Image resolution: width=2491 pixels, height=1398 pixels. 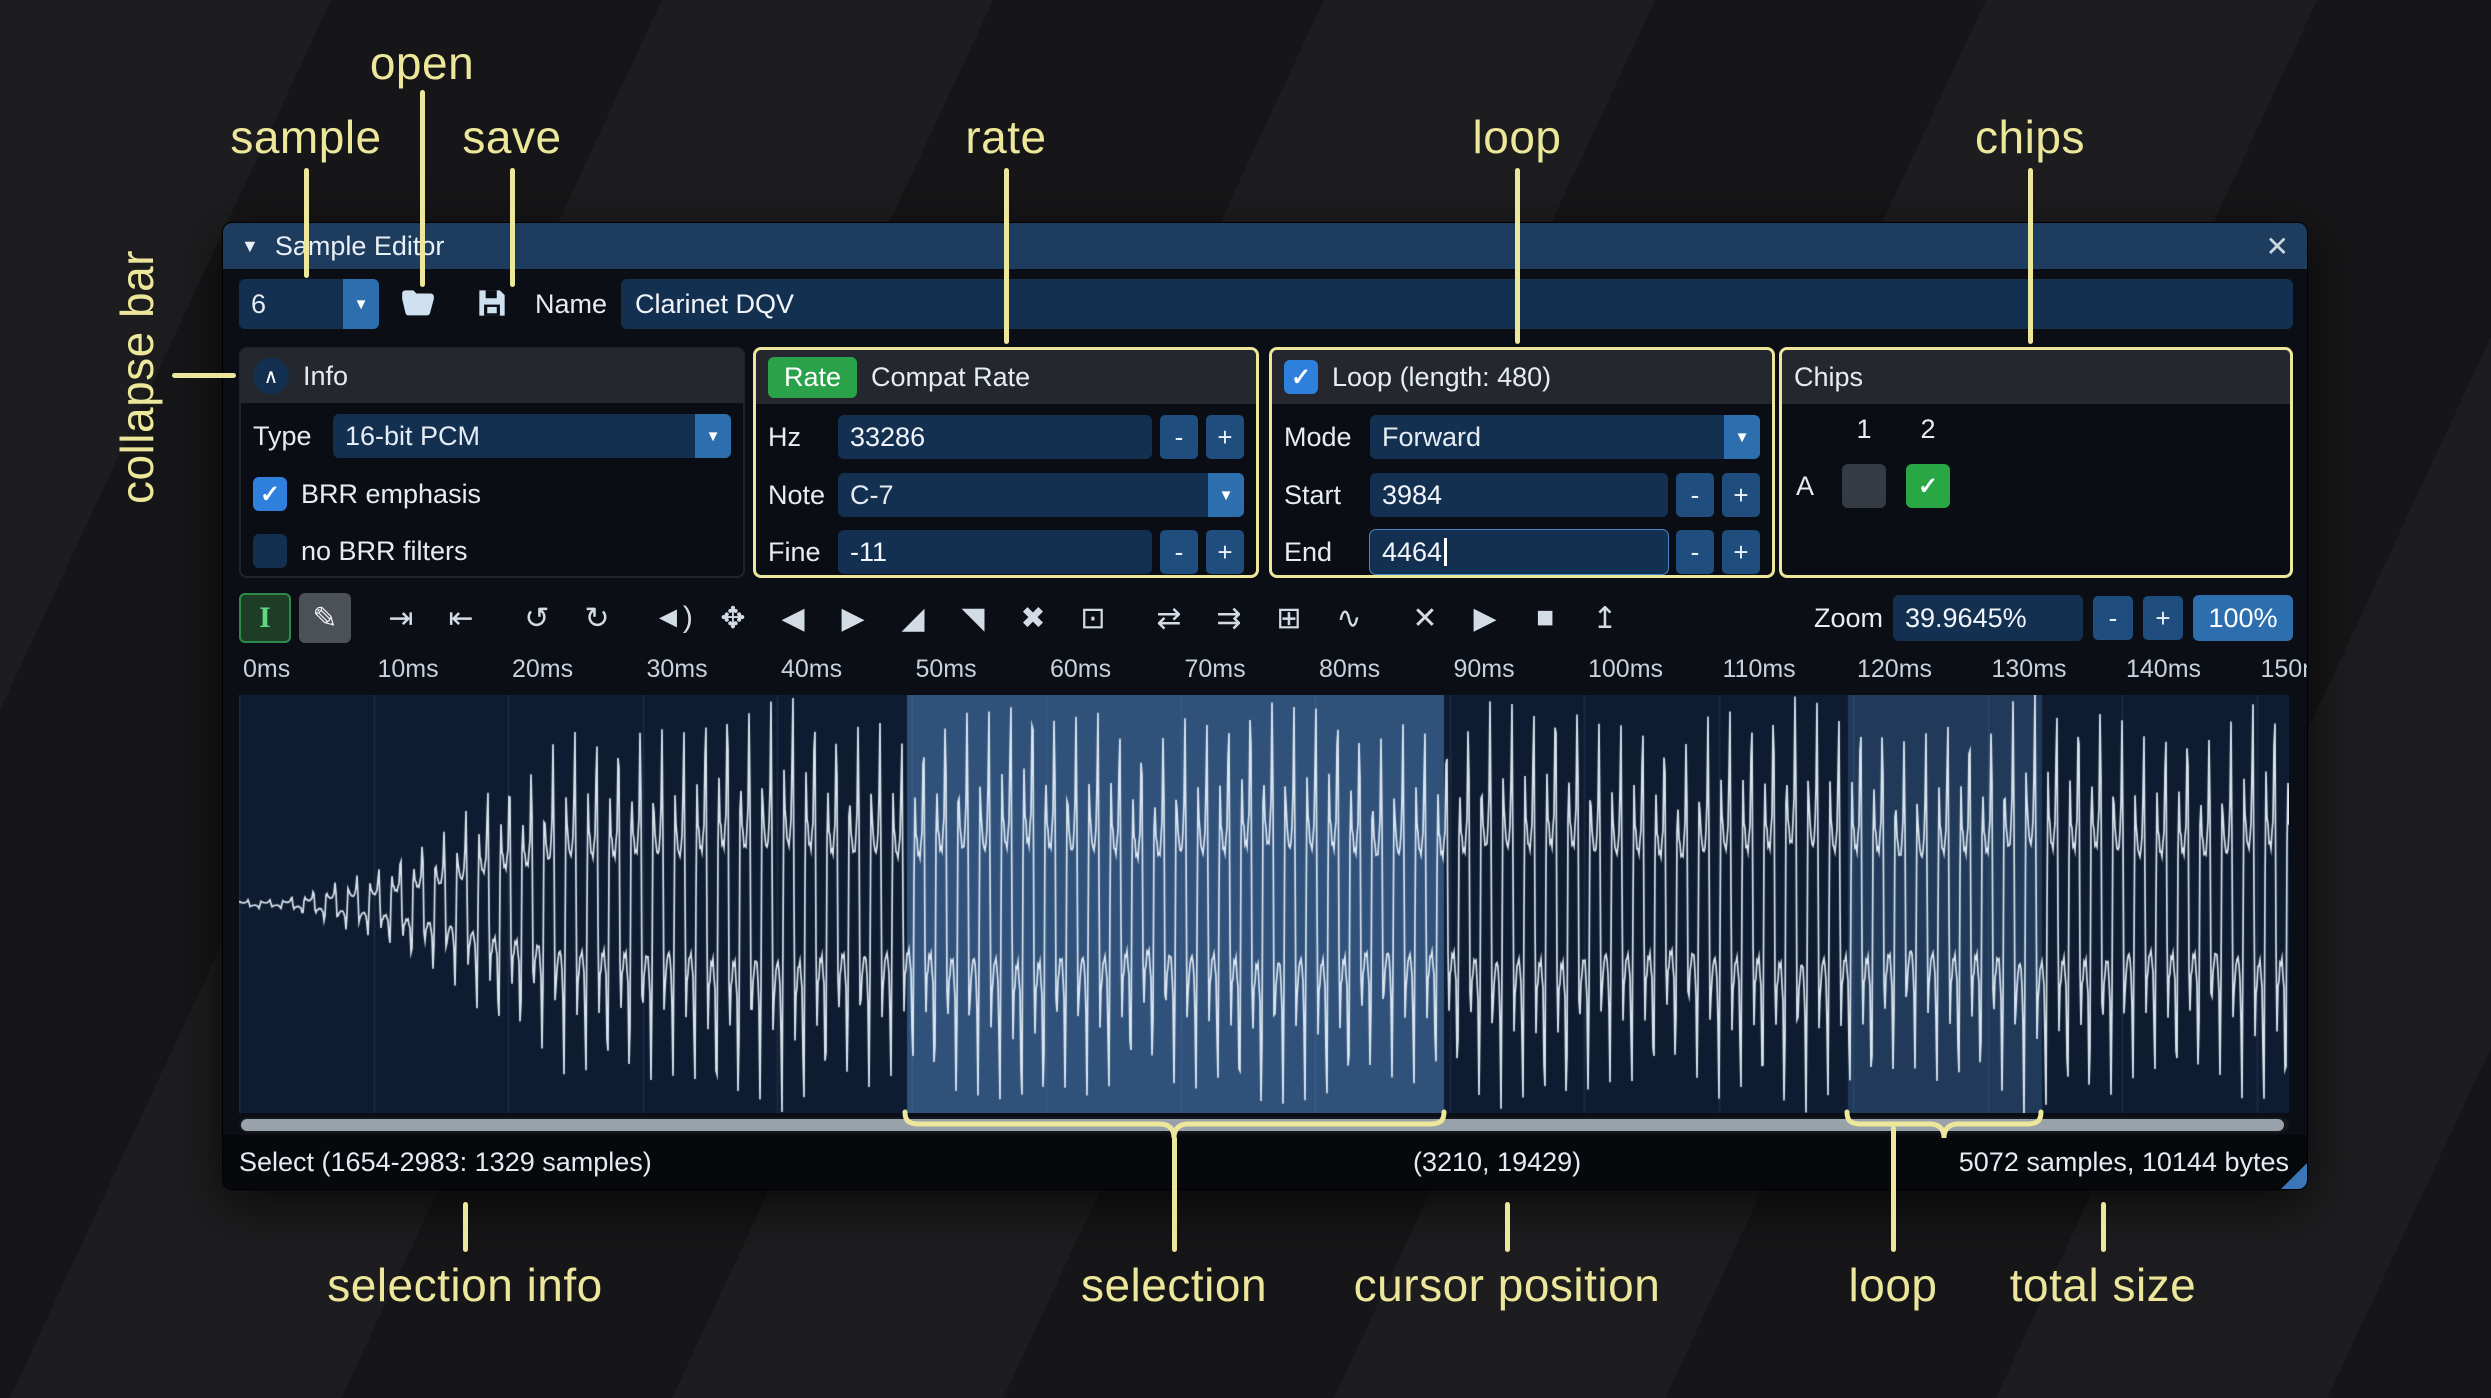 I want to click on fade-out-button: ◥, so click(x=973, y=618).